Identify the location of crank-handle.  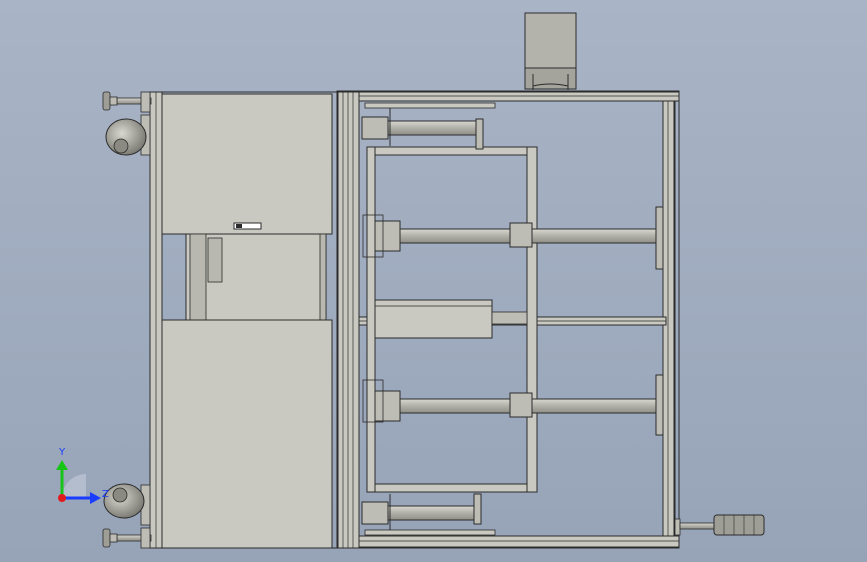
(719, 525).